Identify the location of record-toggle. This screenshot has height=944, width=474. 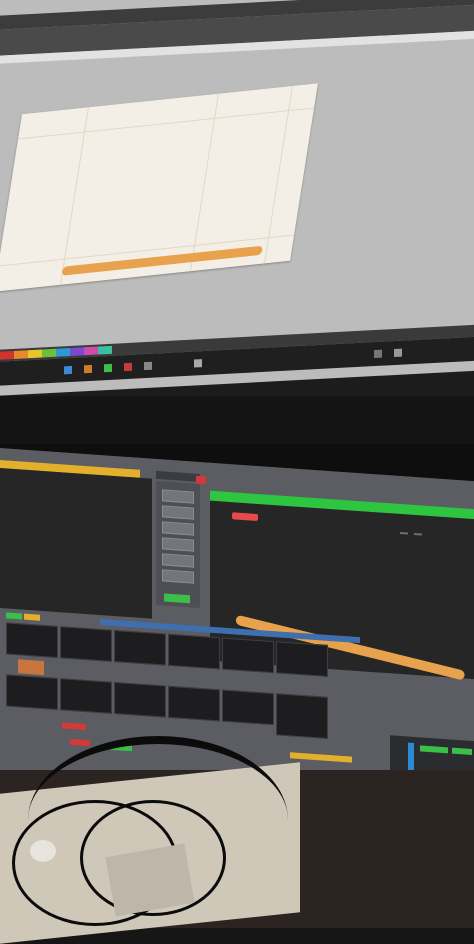
(201, 480).